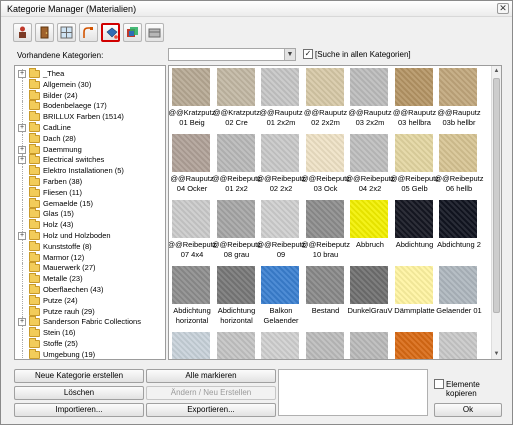 This screenshot has height=425, width=513. Describe the element at coordinates (459, 230) in the screenshot. I see `material-tile: Abdichtung 2` at that location.